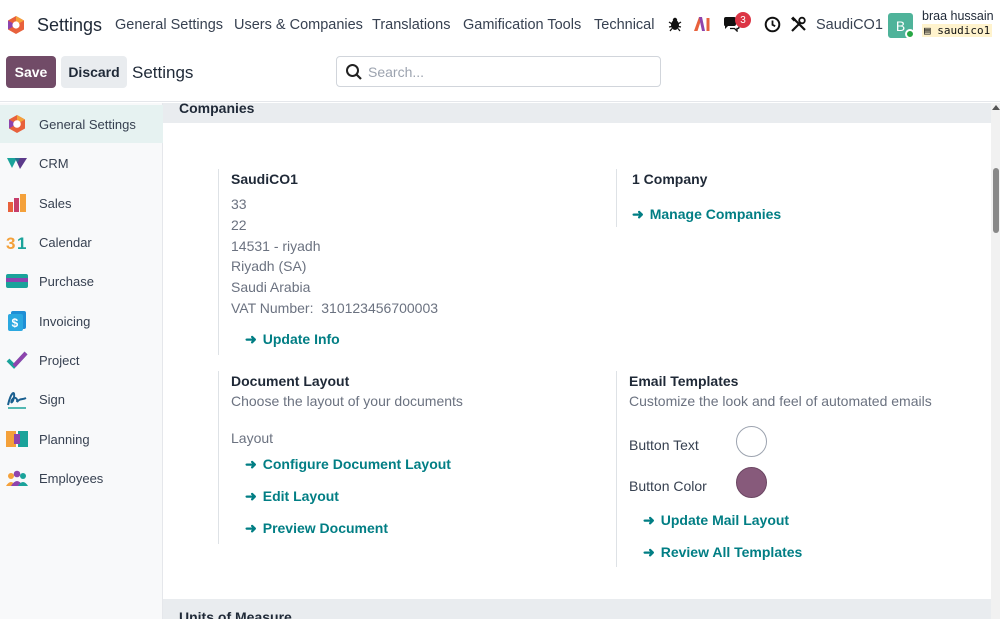  I want to click on search-bar, so click(498, 71).